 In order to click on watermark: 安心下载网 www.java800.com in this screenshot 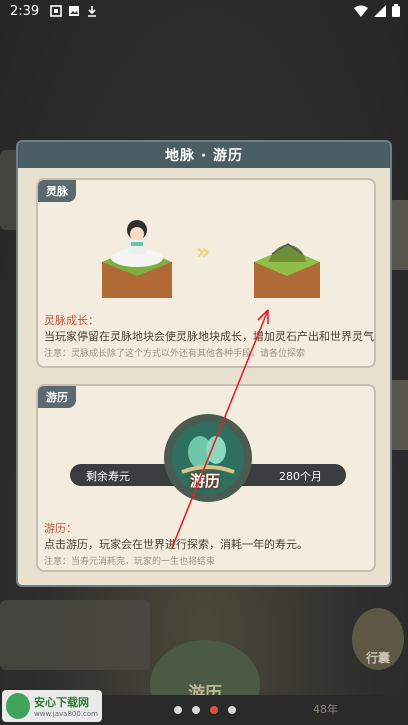, I will do `click(52, 706)`.